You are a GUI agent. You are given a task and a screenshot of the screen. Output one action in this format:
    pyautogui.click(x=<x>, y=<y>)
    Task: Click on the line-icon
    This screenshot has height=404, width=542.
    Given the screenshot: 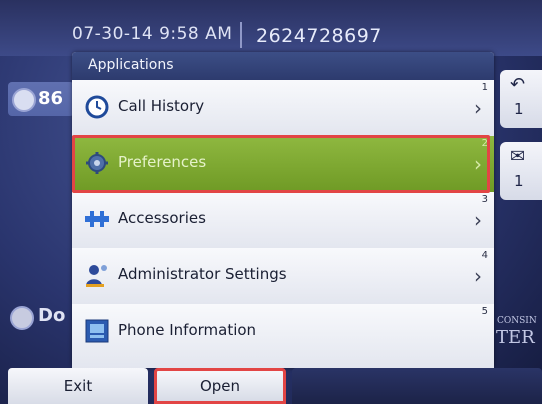 What is the action you would take?
    pyautogui.click(x=24, y=100)
    